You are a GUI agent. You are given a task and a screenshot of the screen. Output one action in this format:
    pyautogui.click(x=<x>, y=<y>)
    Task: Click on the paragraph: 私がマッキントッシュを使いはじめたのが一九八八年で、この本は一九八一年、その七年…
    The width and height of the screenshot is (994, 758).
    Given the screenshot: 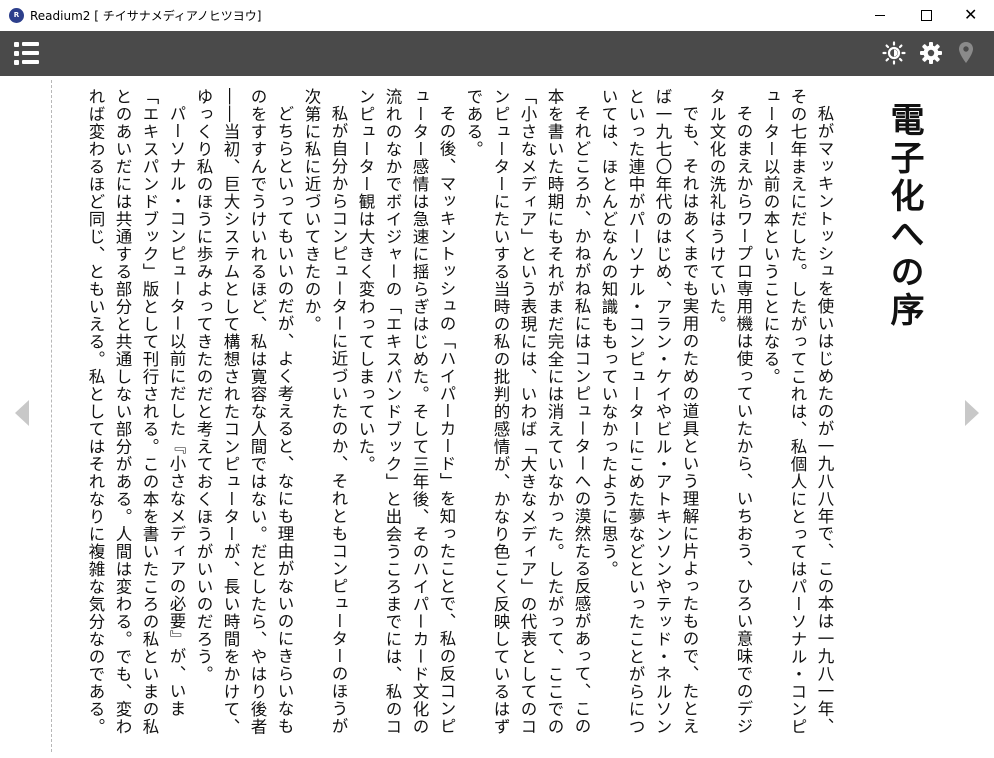 What is the action you would take?
    pyautogui.click(x=797, y=412)
    